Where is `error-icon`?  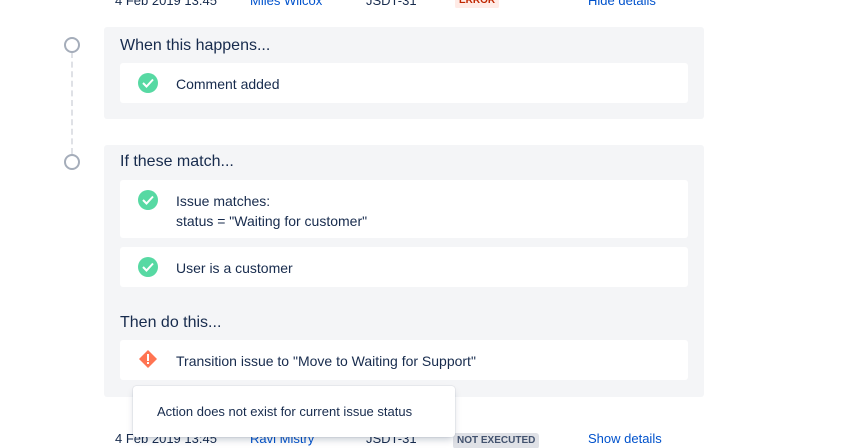
error-icon is located at coordinates (148, 359).